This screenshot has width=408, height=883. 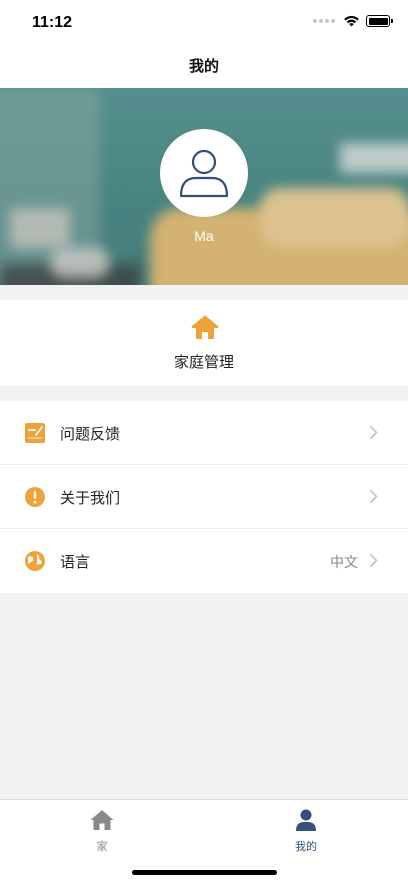 I want to click on menu-item-label: 语言, so click(x=75, y=562).